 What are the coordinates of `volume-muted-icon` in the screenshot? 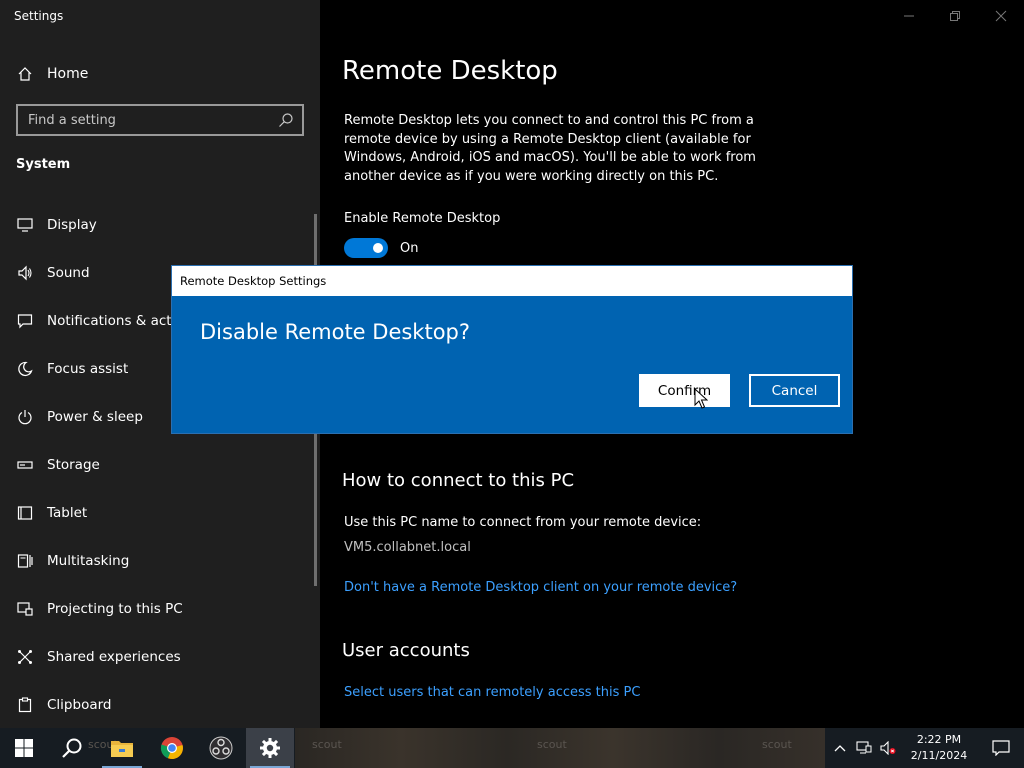 It's located at (888, 748).